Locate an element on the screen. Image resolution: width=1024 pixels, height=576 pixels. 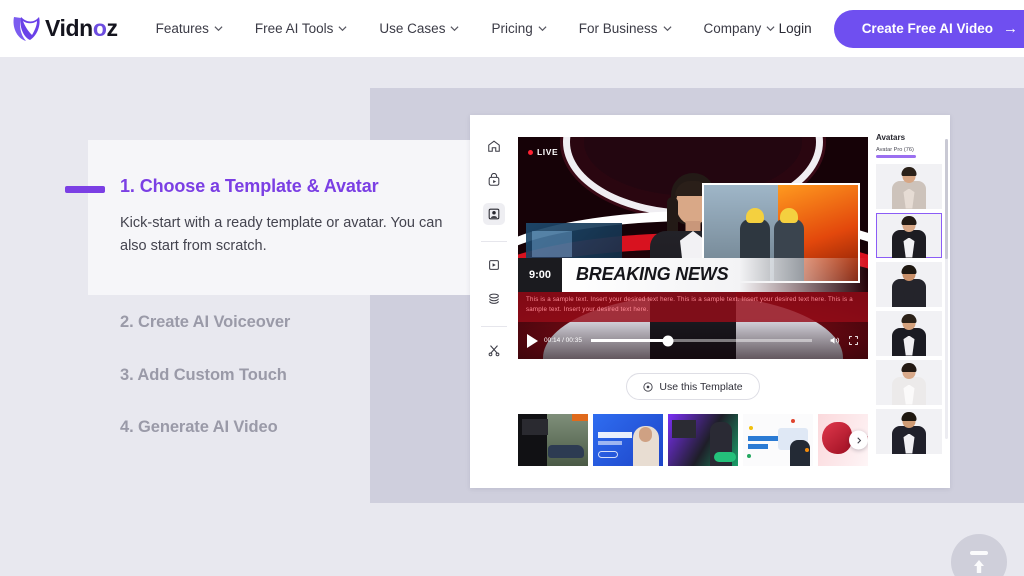
step-item-3: 3. Add Custom Touch is located at coordinates (203, 375).